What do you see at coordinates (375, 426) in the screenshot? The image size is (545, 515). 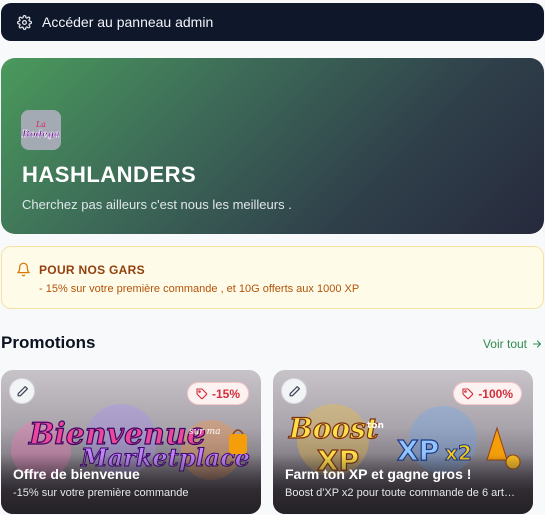 I see `promo-art-line: ton` at bounding box center [375, 426].